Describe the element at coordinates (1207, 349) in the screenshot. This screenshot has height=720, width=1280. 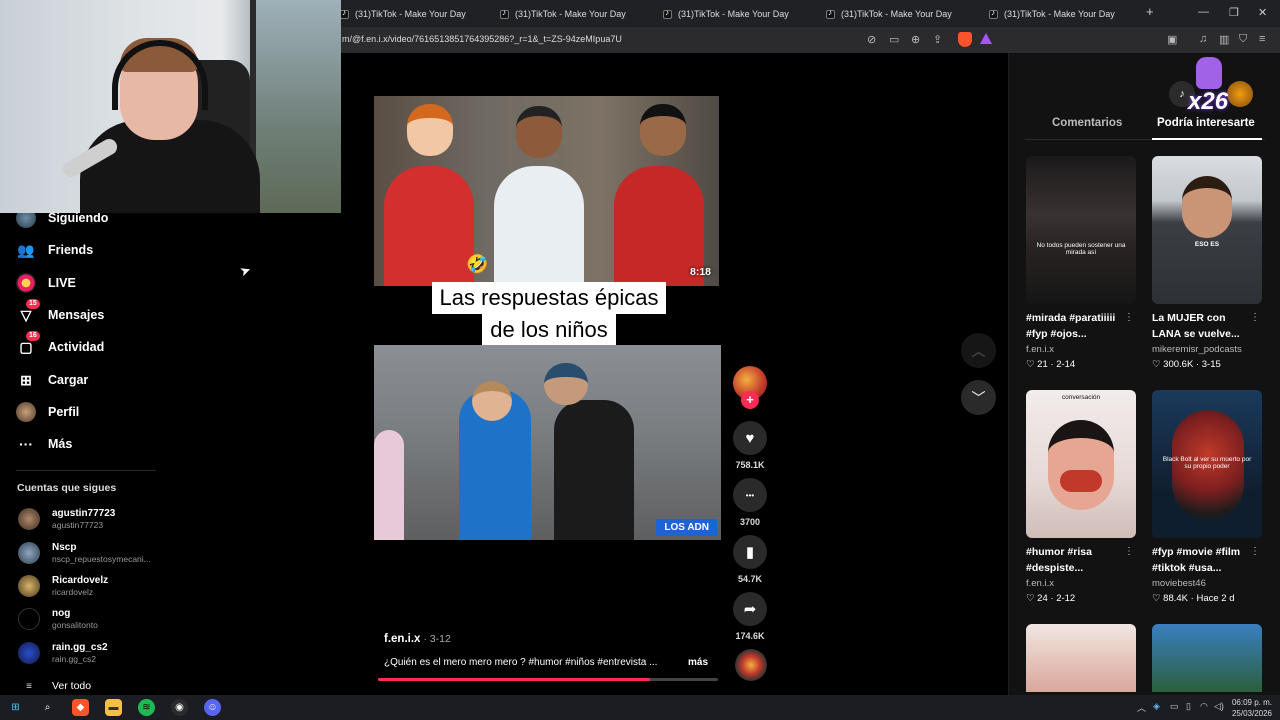
I see `card-author: mikeremisr_podcasts` at that location.